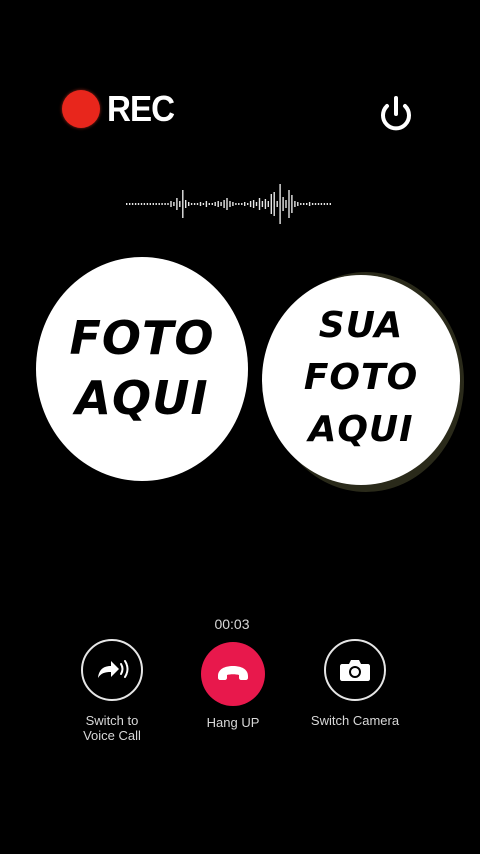  I want to click on recording-indicator: REC, so click(121, 109).